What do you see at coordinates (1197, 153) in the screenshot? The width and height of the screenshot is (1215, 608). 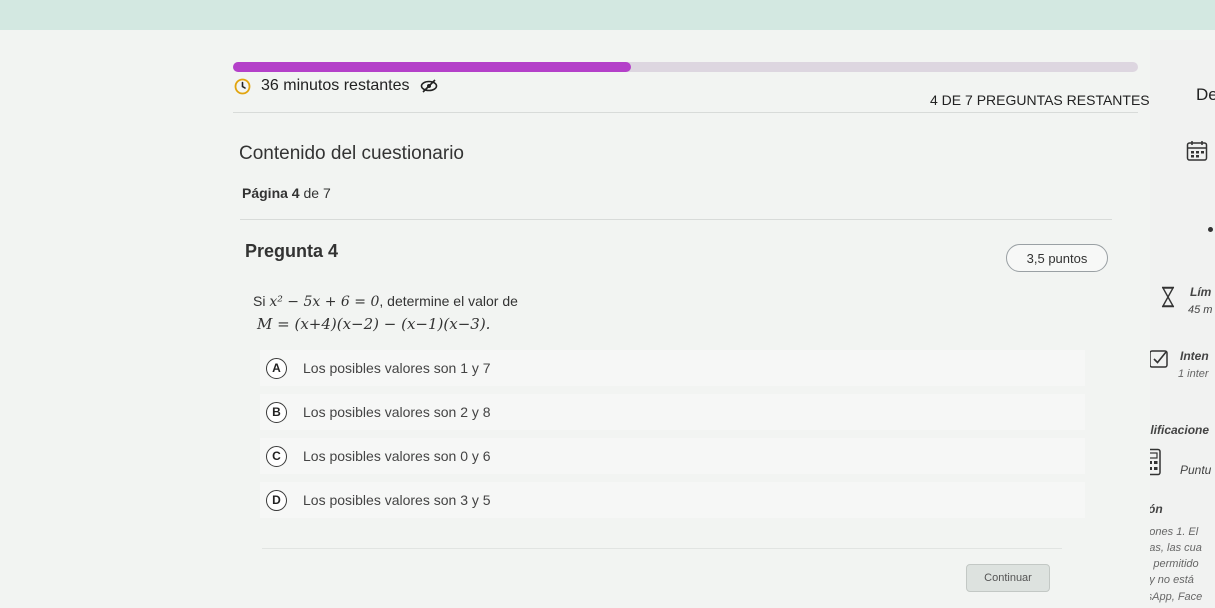 I see `calendar-icon` at bounding box center [1197, 153].